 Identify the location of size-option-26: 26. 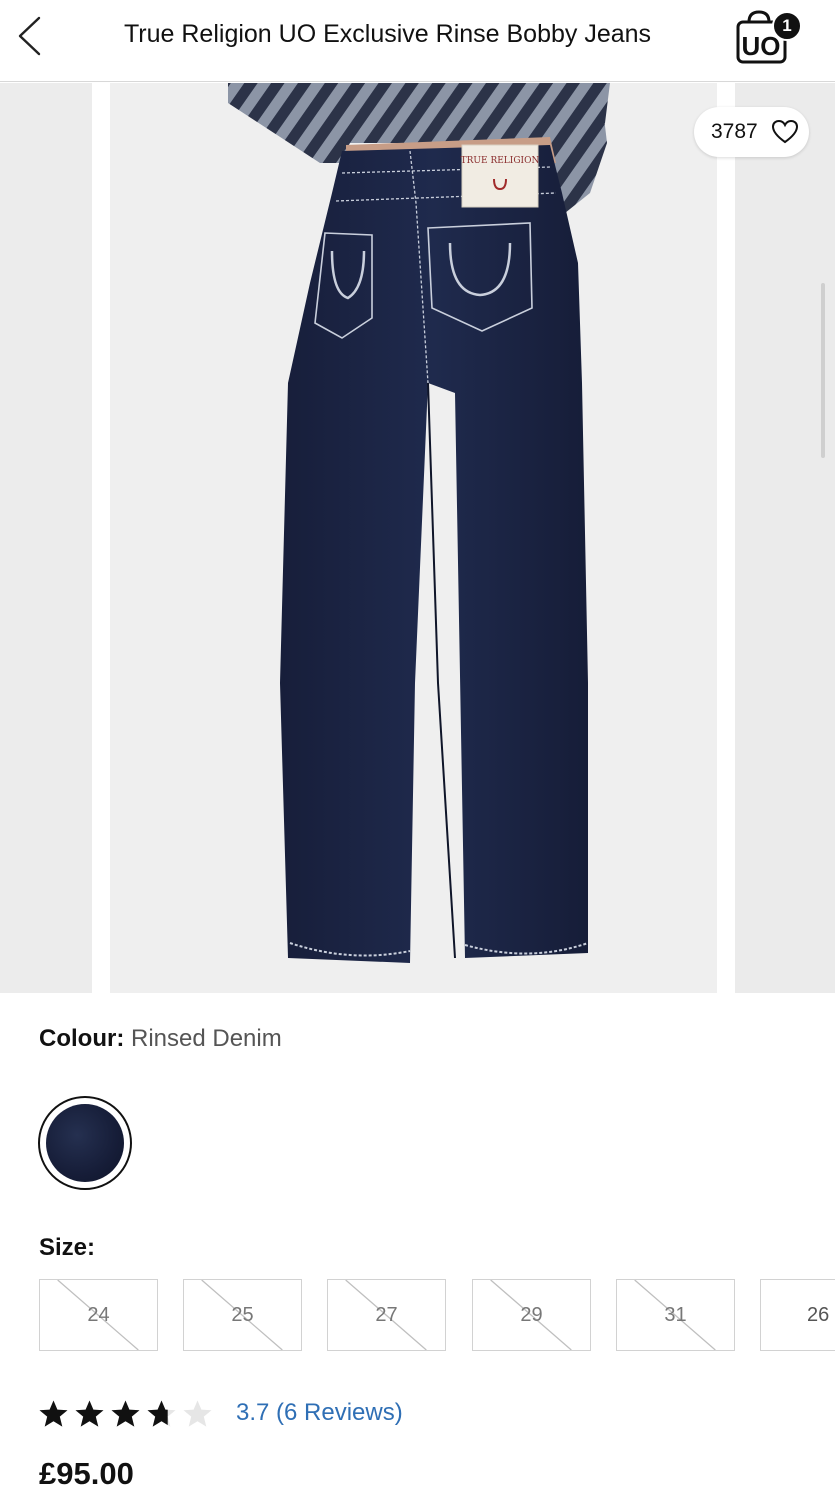
(797, 1315).